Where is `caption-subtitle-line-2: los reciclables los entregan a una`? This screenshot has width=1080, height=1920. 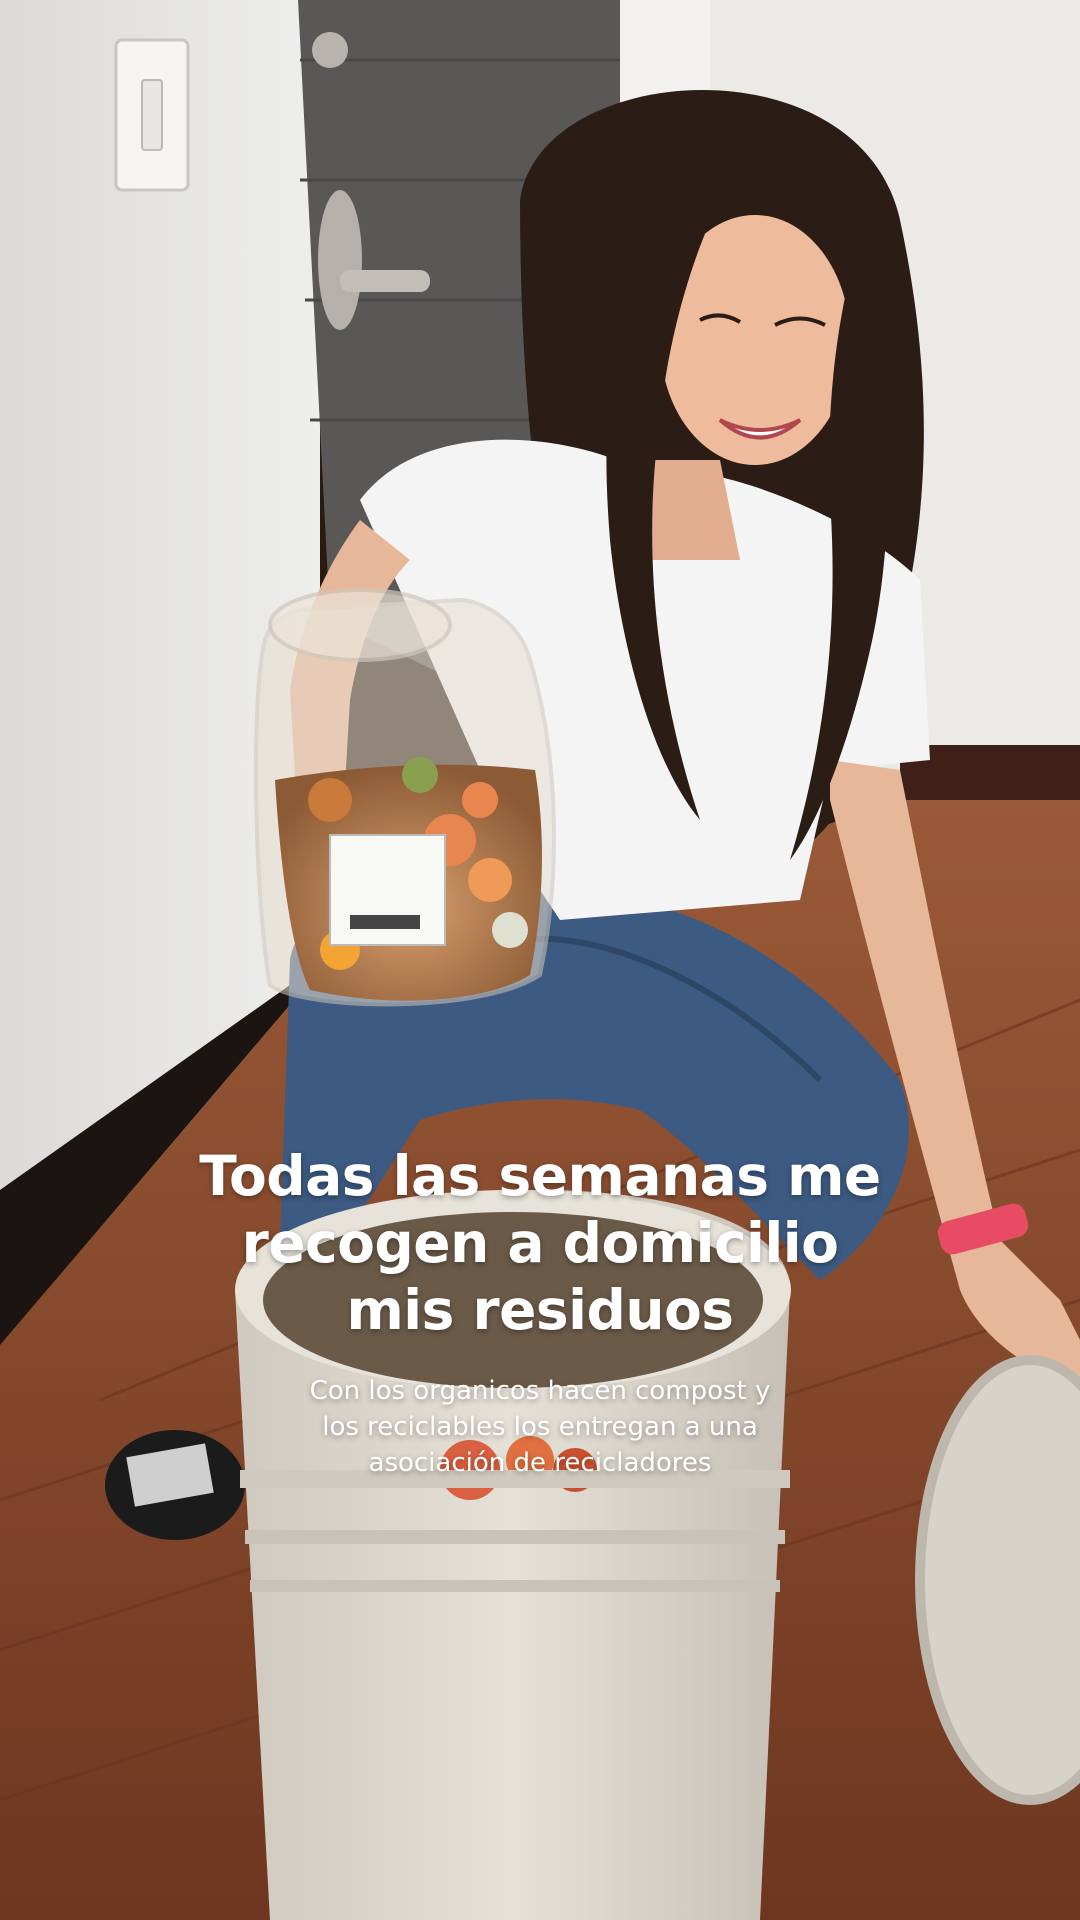
caption-subtitle-line-2: los reciclables los entregan a una is located at coordinates (540, 1427).